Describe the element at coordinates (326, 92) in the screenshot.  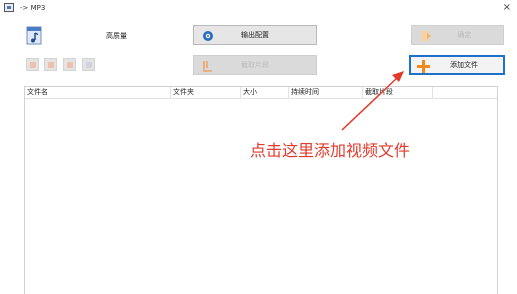
I see `column-header-duration: 持续时间` at that location.